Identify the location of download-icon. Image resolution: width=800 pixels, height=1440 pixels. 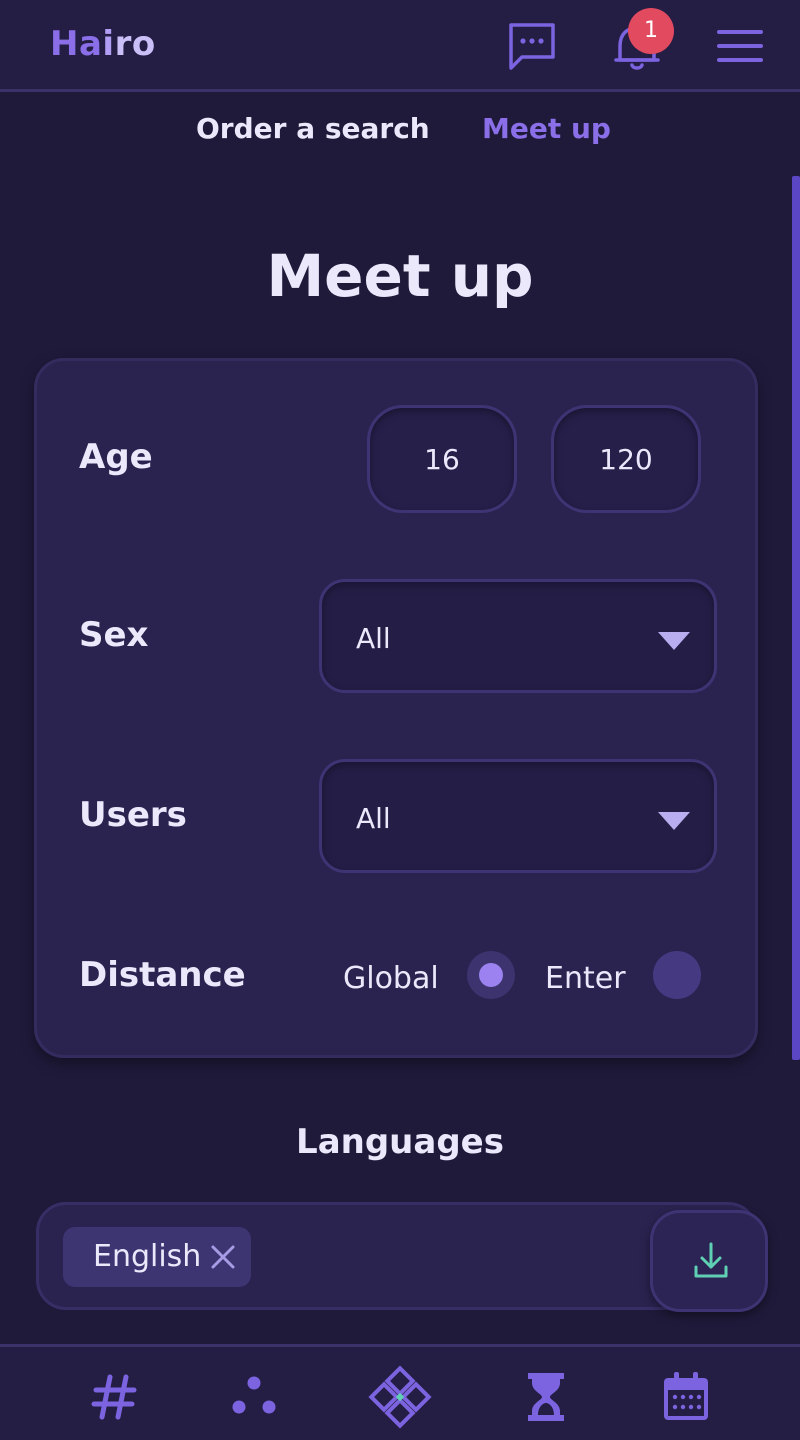
(711, 1260).